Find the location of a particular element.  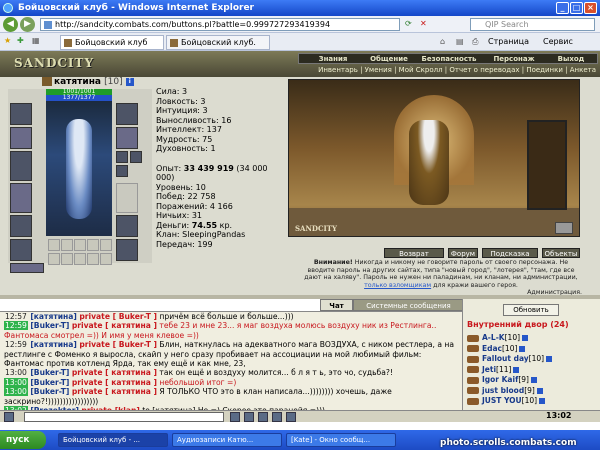

refresh-icon: ⟳ is located at coordinates (408, 23).